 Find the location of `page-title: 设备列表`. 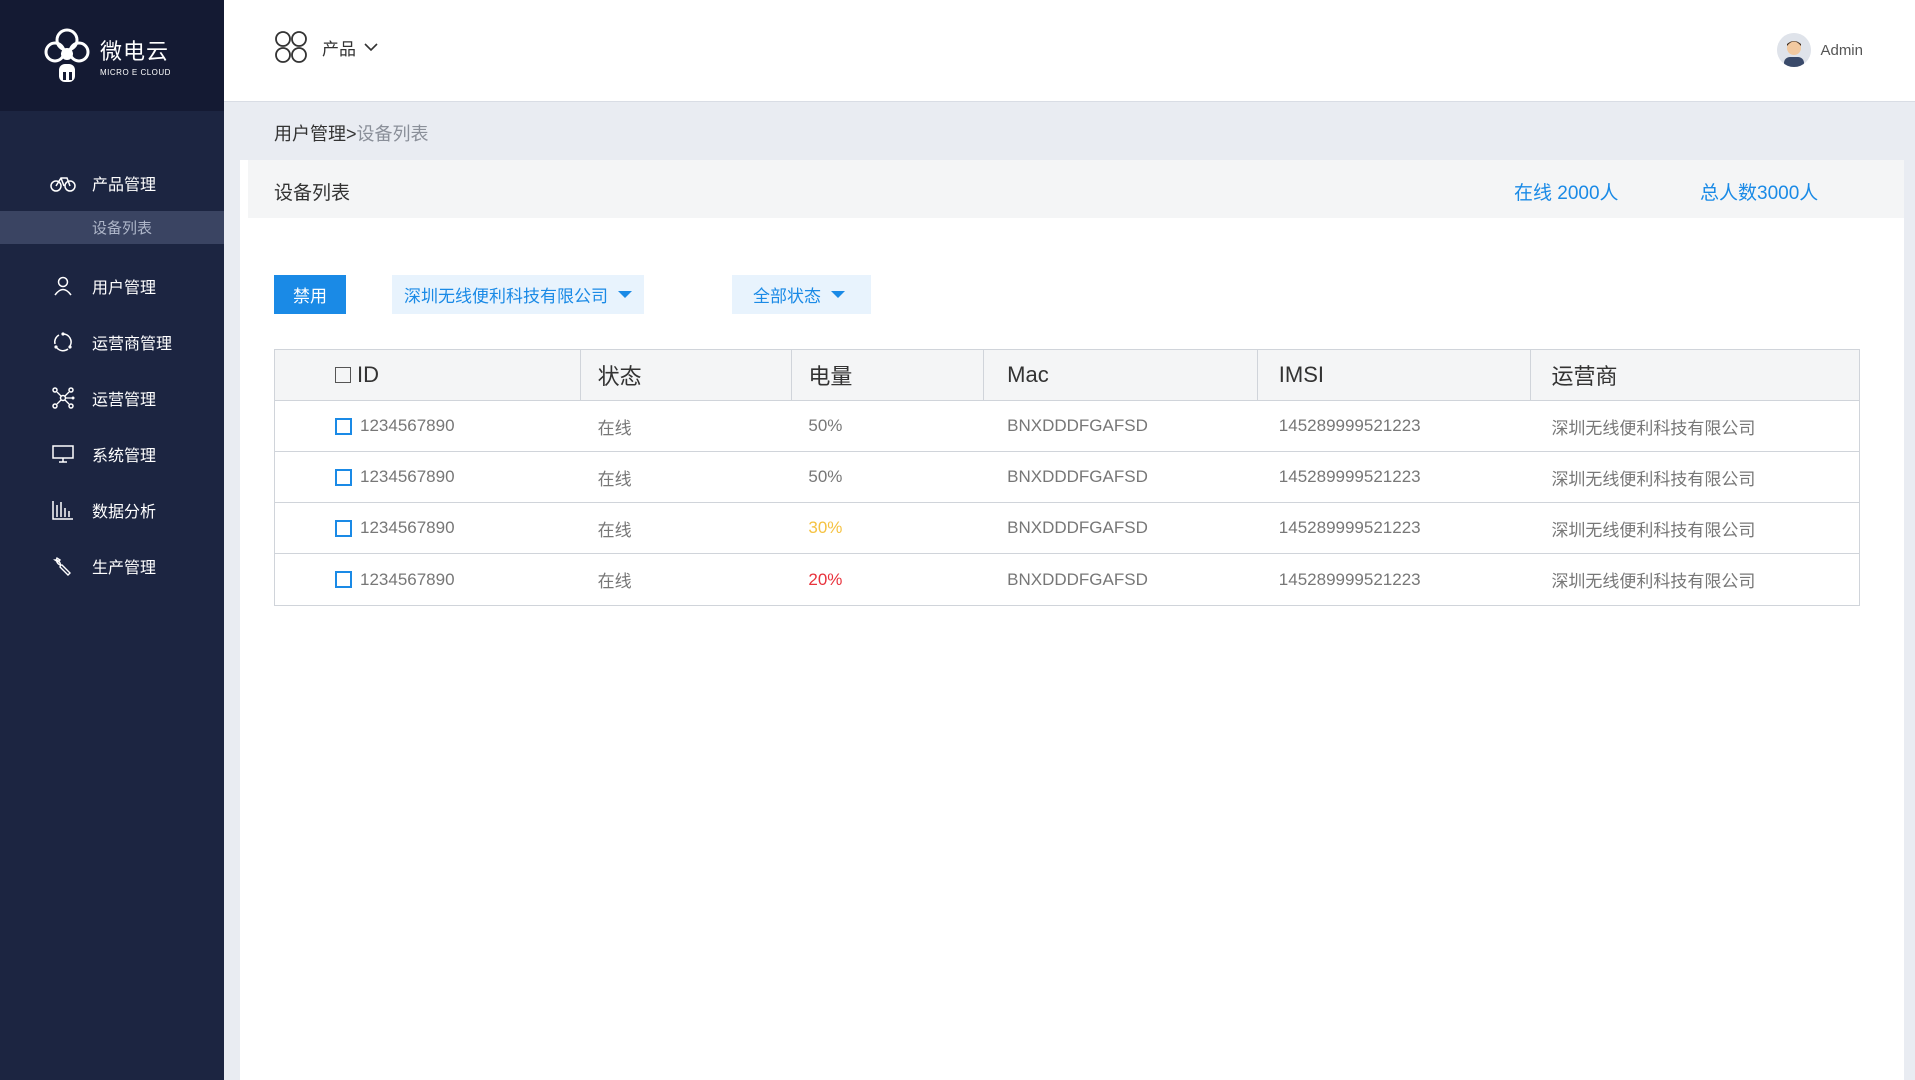

page-title: 设备列表 is located at coordinates (312, 193).